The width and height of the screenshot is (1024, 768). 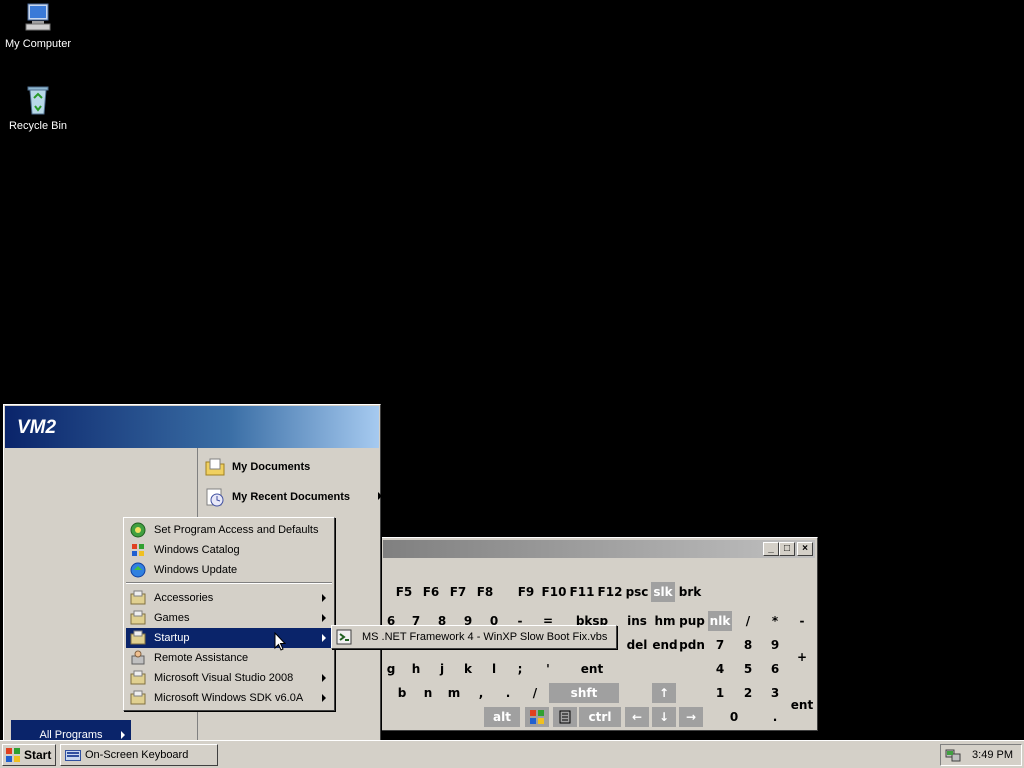 I want to click on key: h, so click(x=416, y=669).